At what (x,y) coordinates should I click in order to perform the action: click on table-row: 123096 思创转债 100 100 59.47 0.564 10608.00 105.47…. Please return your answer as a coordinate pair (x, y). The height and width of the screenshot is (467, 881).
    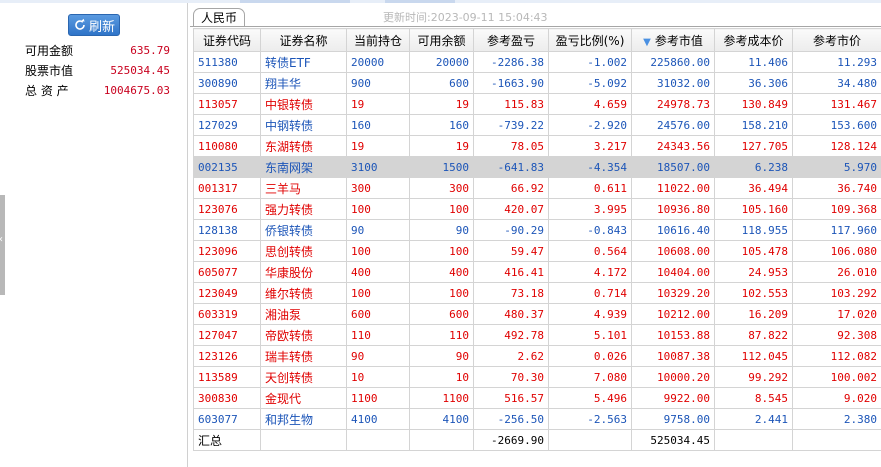
    Looking at the image, I should click on (537, 251).